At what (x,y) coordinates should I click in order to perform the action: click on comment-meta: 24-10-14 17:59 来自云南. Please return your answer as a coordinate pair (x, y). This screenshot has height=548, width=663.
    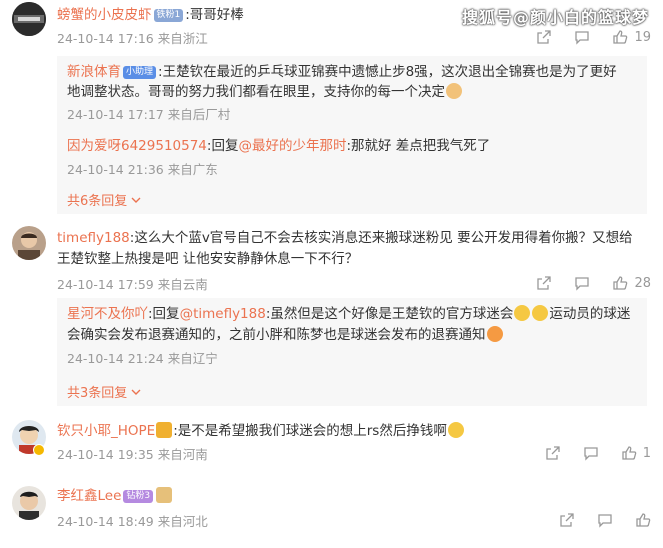
    Looking at the image, I should click on (132, 284).